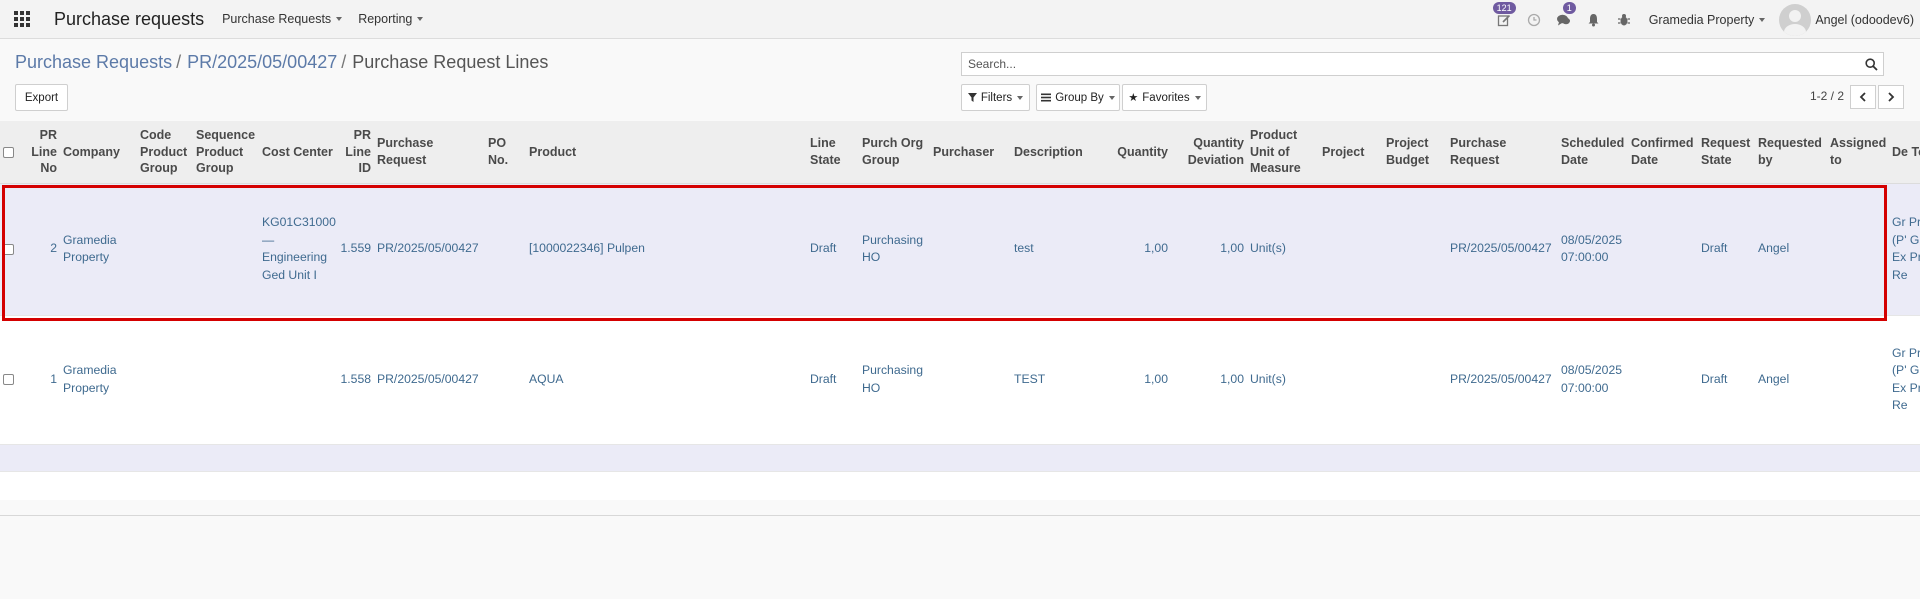 Image resolution: width=1920 pixels, height=599 pixels. I want to click on menu-reporting: Reporting, so click(391, 19).